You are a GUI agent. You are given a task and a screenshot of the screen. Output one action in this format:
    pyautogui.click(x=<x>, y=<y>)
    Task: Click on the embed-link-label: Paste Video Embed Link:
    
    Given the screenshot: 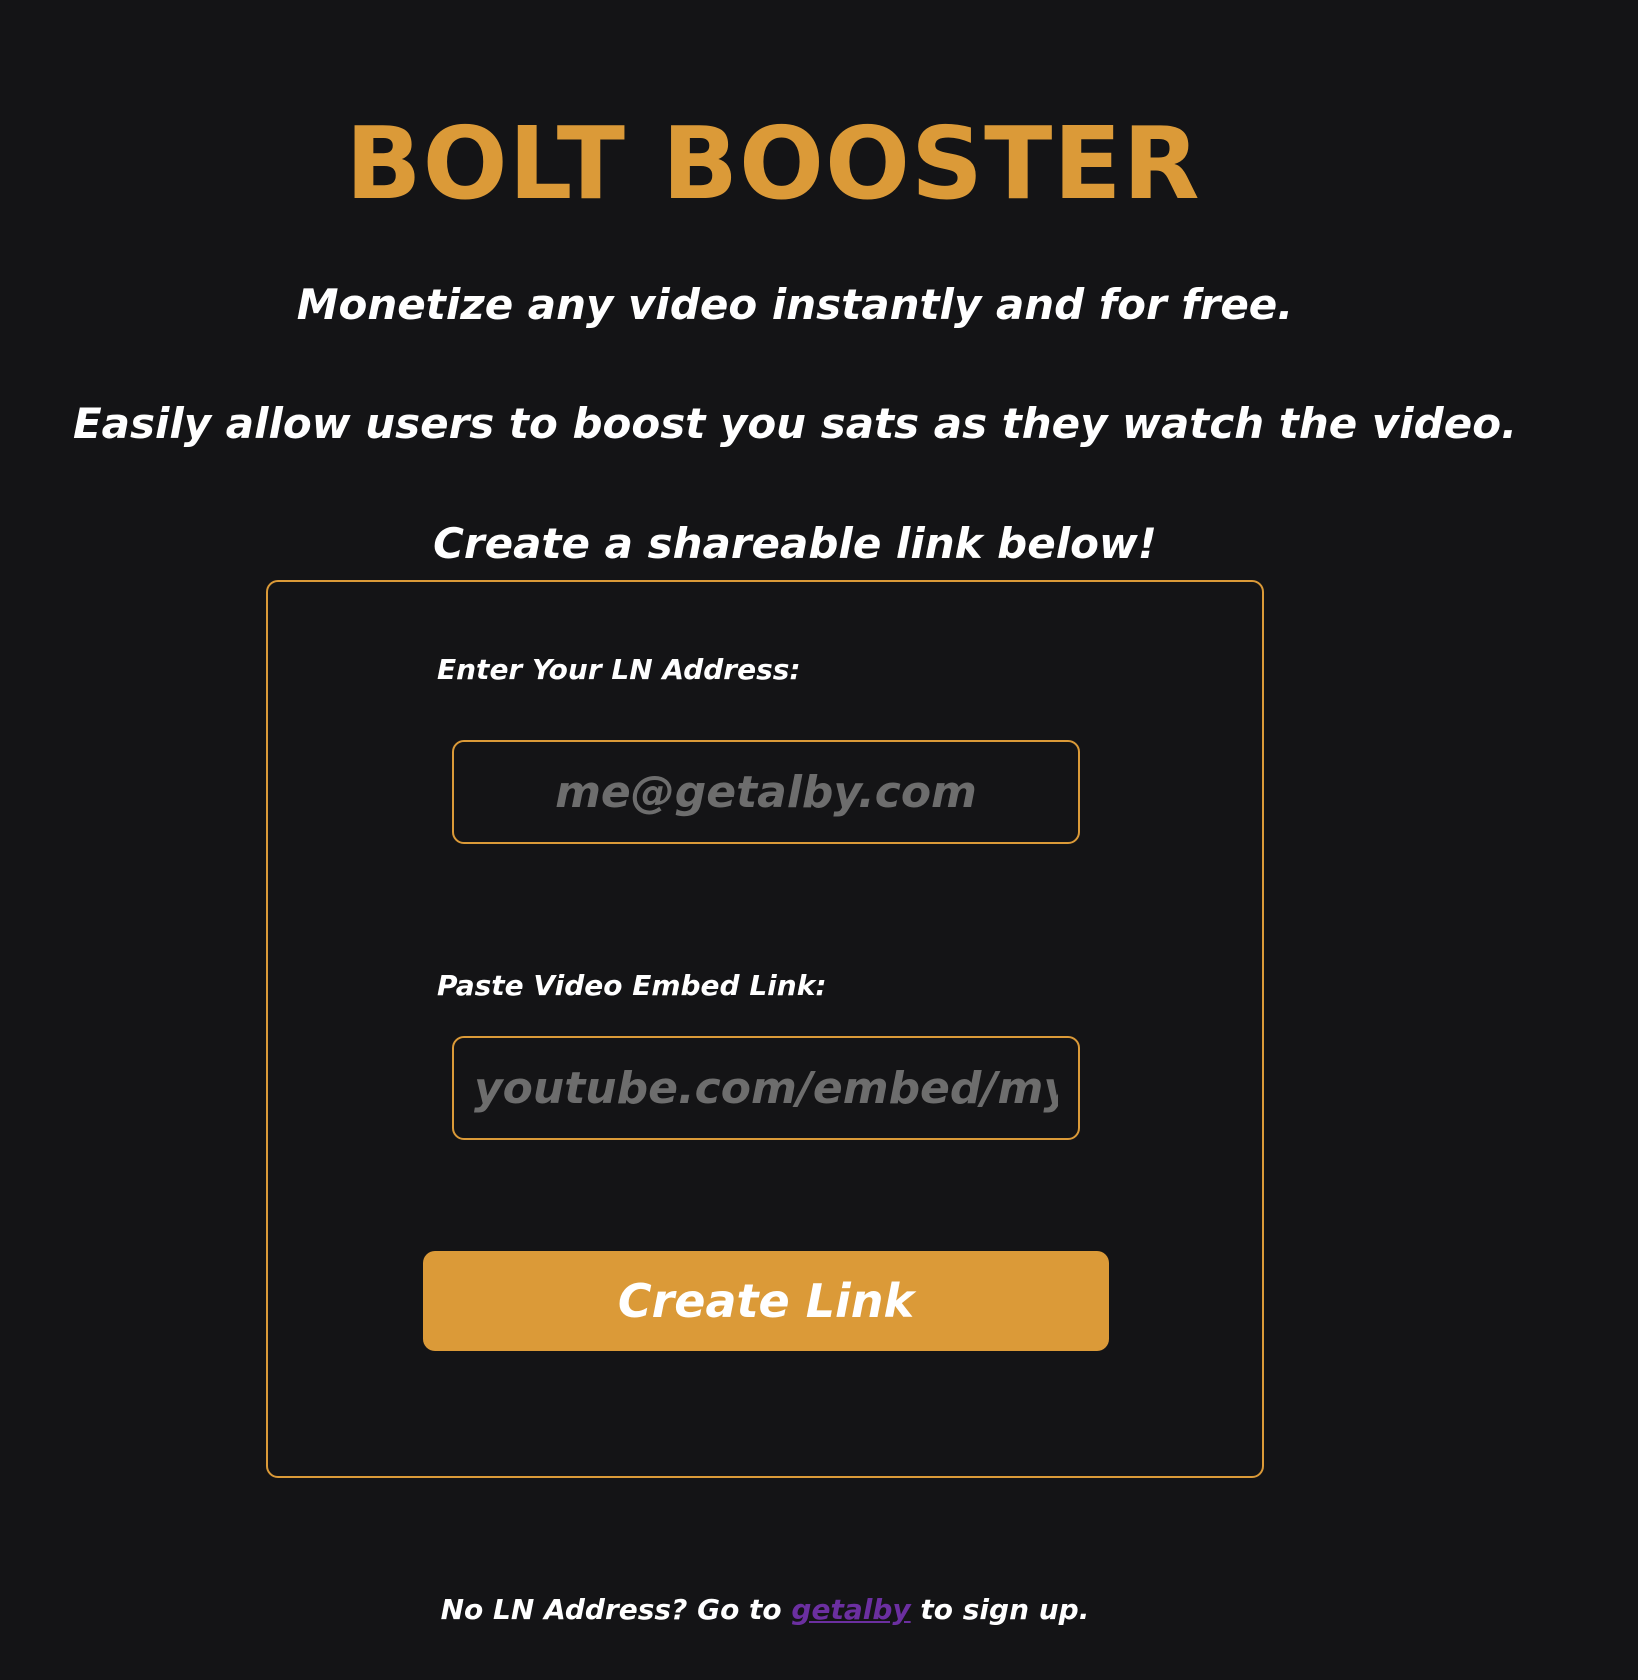 What is the action you would take?
    pyautogui.click(x=632, y=985)
    